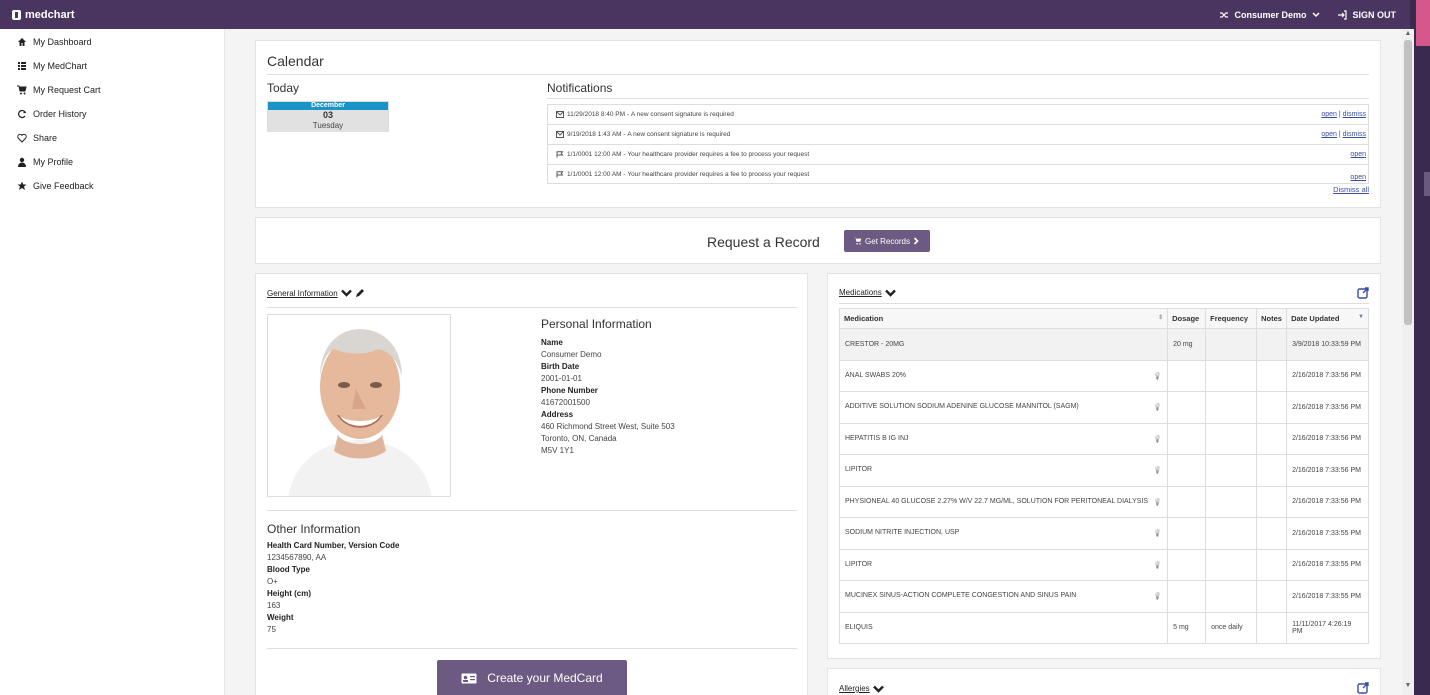 The image size is (1430, 695). What do you see at coordinates (1270, 15) in the screenshot?
I see `user-switcher: Consumer Demo` at bounding box center [1270, 15].